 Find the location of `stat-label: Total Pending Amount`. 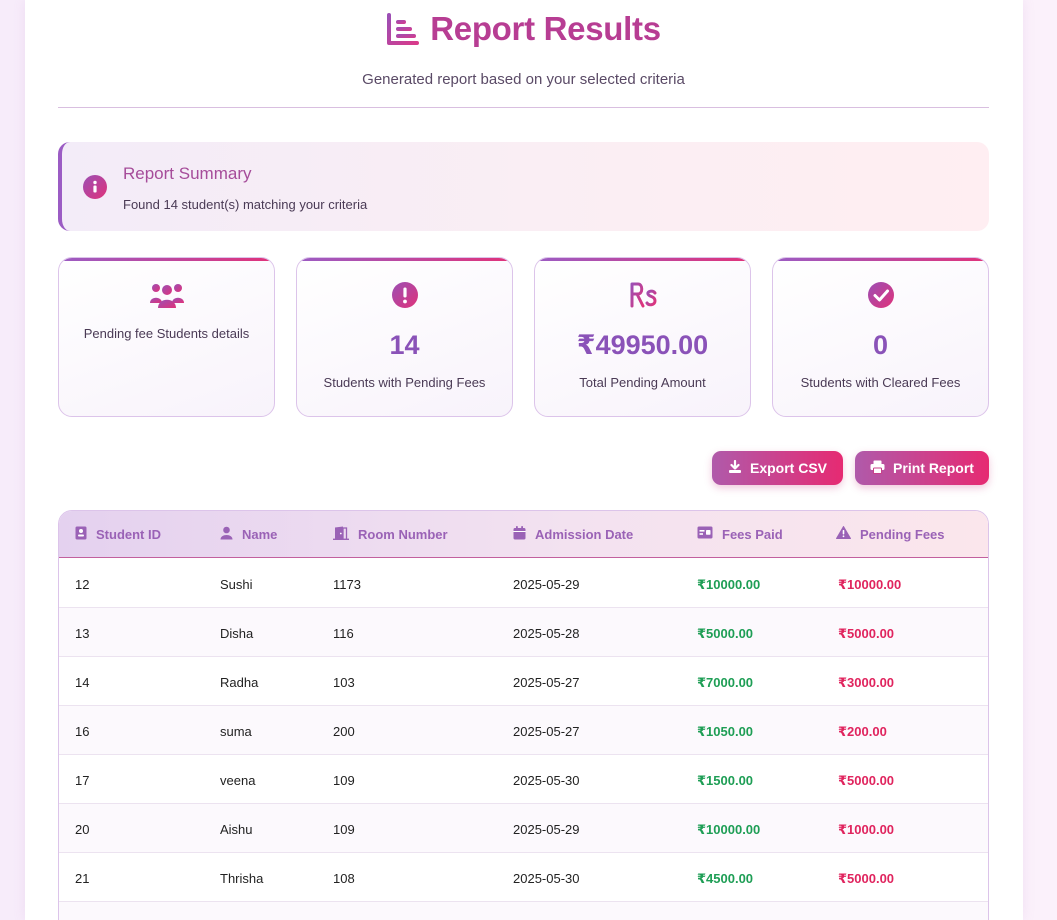

stat-label: Total Pending Amount is located at coordinates (642, 382).